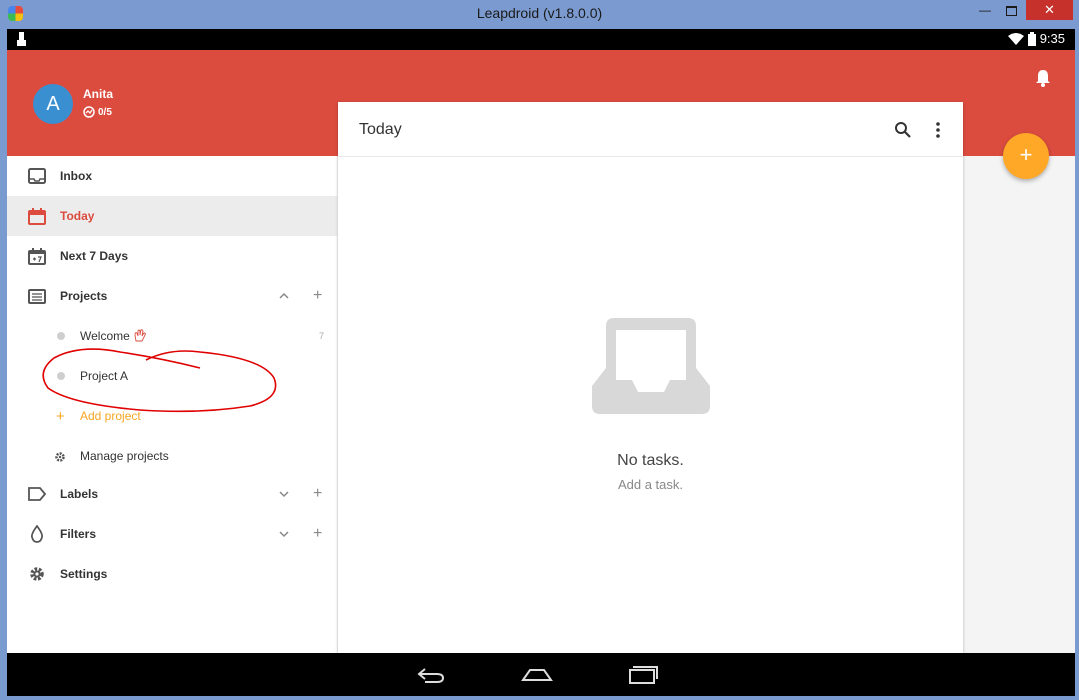  Describe the element at coordinates (650, 129) in the screenshot. I see `card-header: Today` at that location.